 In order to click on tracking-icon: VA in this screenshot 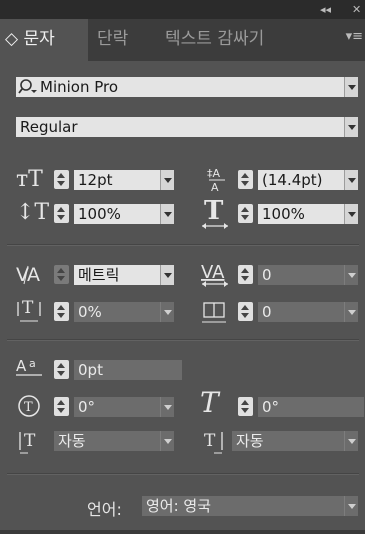, I will do `click(214, 274)`.